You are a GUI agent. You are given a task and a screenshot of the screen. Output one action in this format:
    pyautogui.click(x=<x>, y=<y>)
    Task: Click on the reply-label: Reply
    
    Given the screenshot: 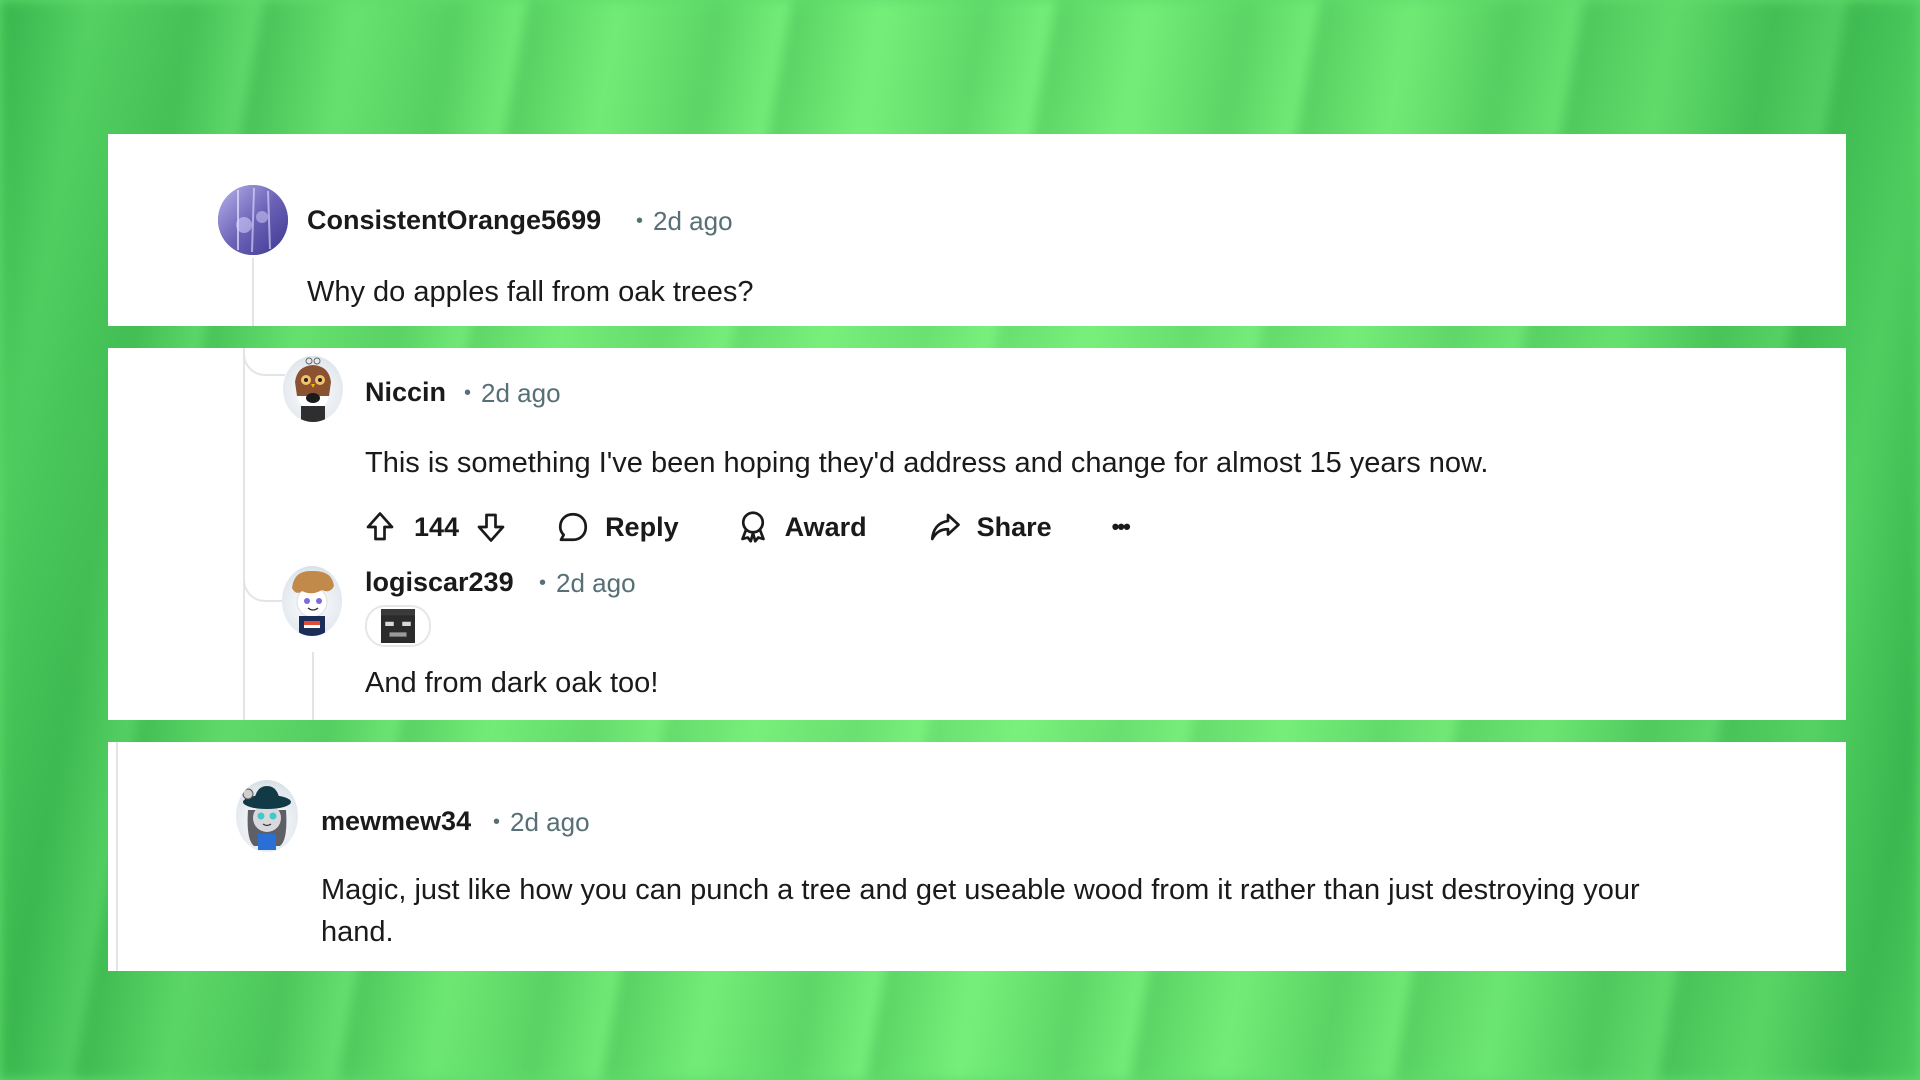 What is the action you would take?
    pyautogui.click(x=642, y=526)
    